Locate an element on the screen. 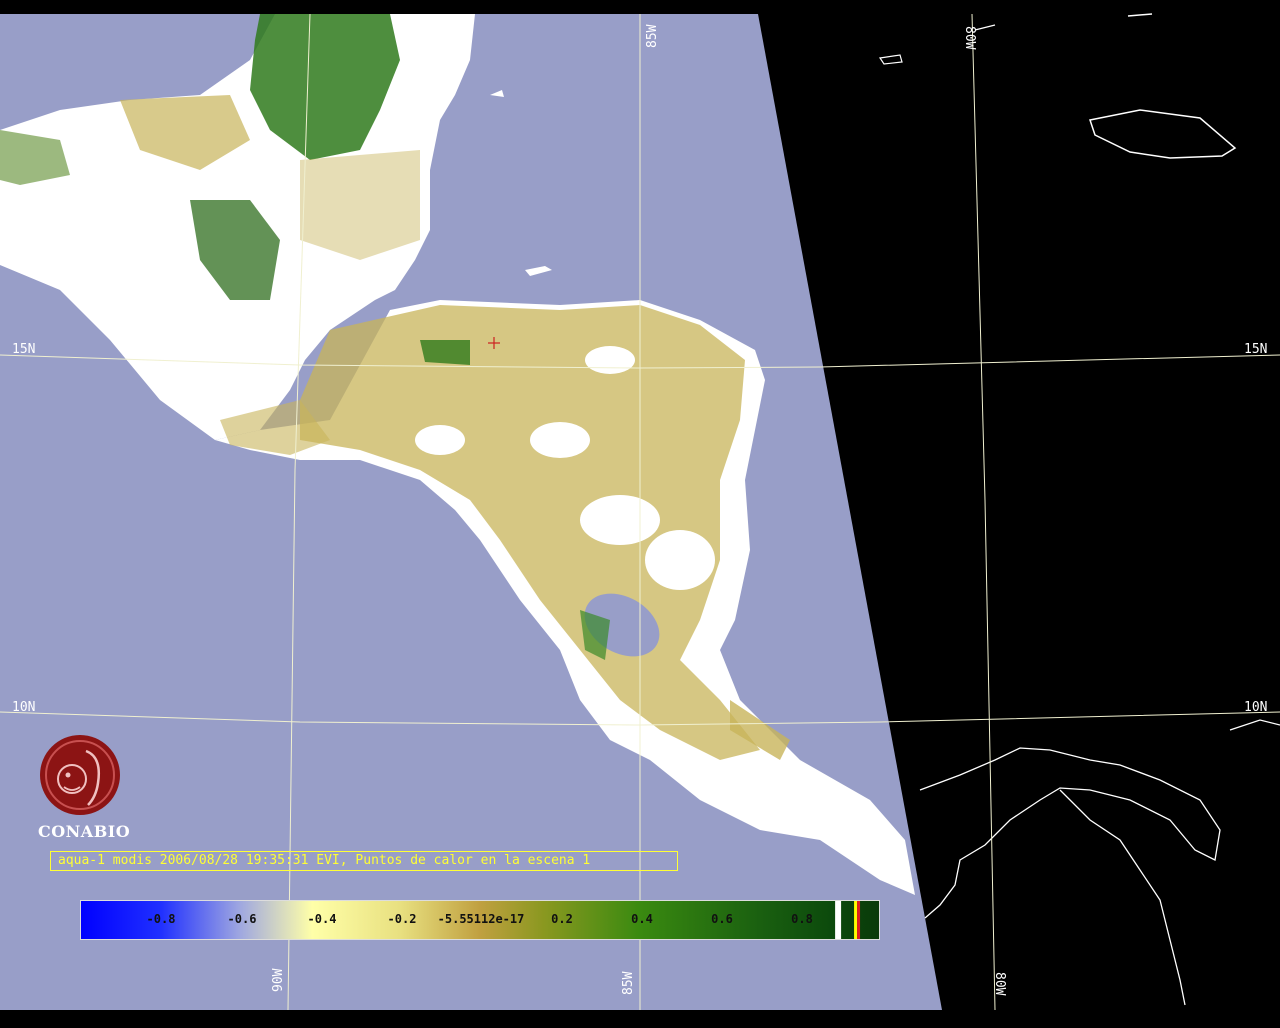 The width and height of the screenshot is (1280, 1028). legend-tick: -5.55112e-17 is located at coordinates (481, 919).